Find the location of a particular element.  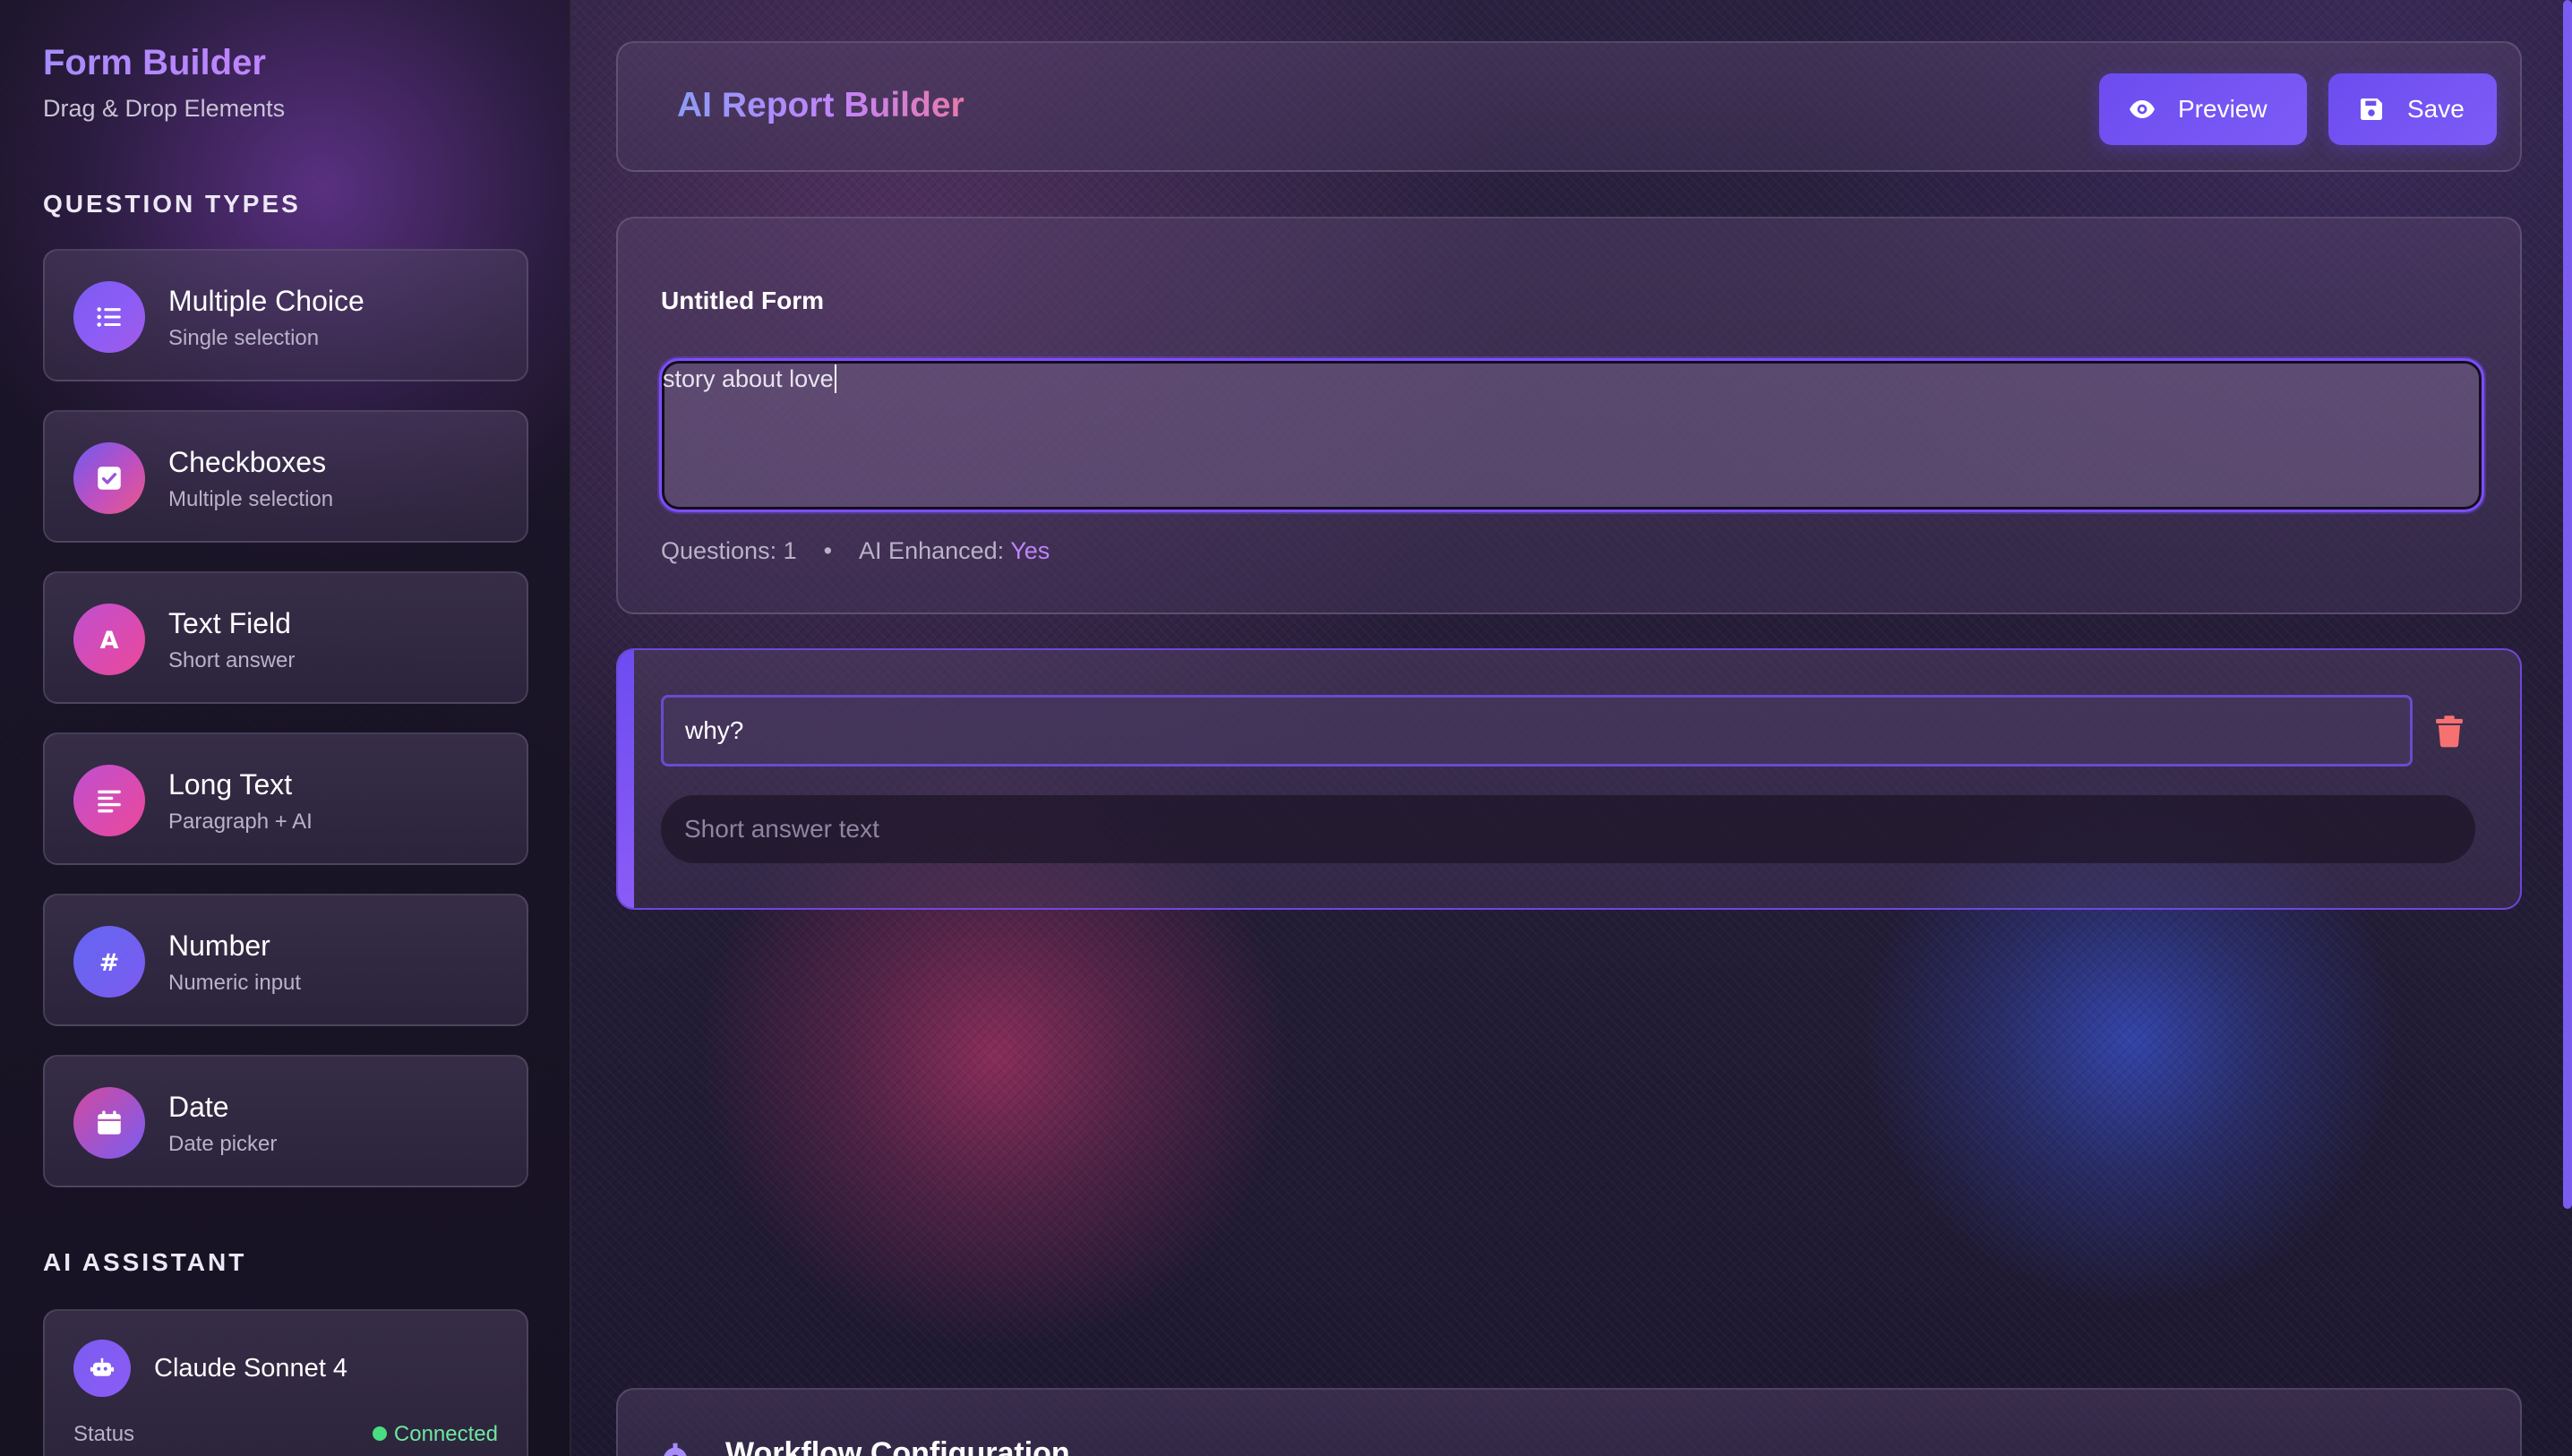

preview-button: Preview is located at coordinates (2203, 109).